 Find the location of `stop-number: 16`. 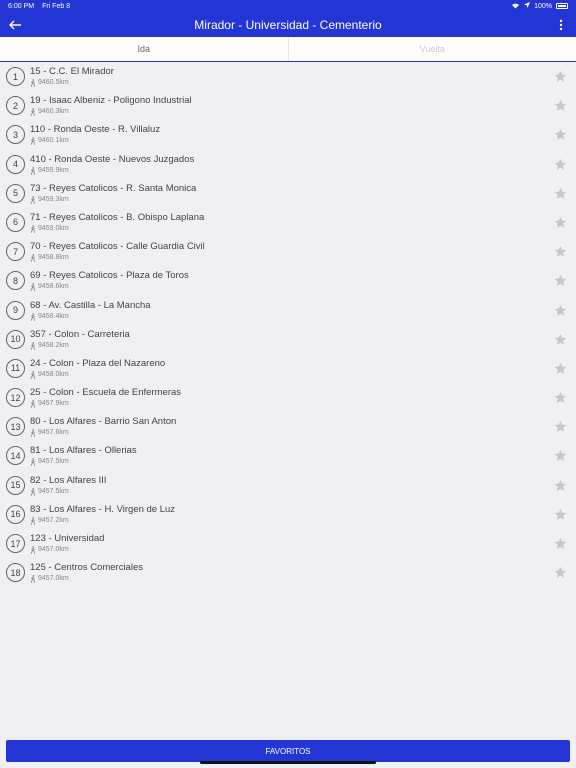

stop-number: 16 is located at coordinates (15, 514).